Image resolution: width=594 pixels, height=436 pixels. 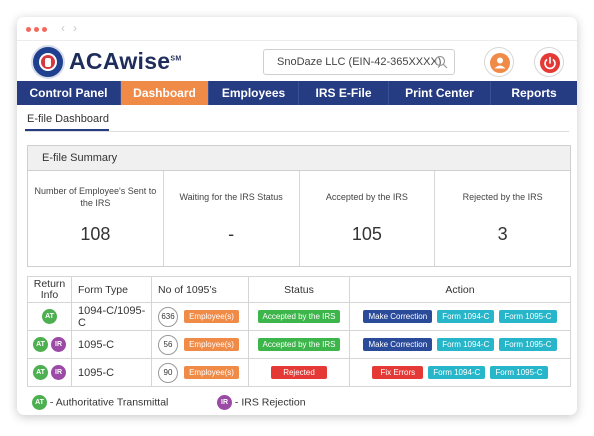 What do you see at coordinates (440, 93) in the screenshot?
I see `nav-print-center: Print Center` at bounding box center [440, 93].